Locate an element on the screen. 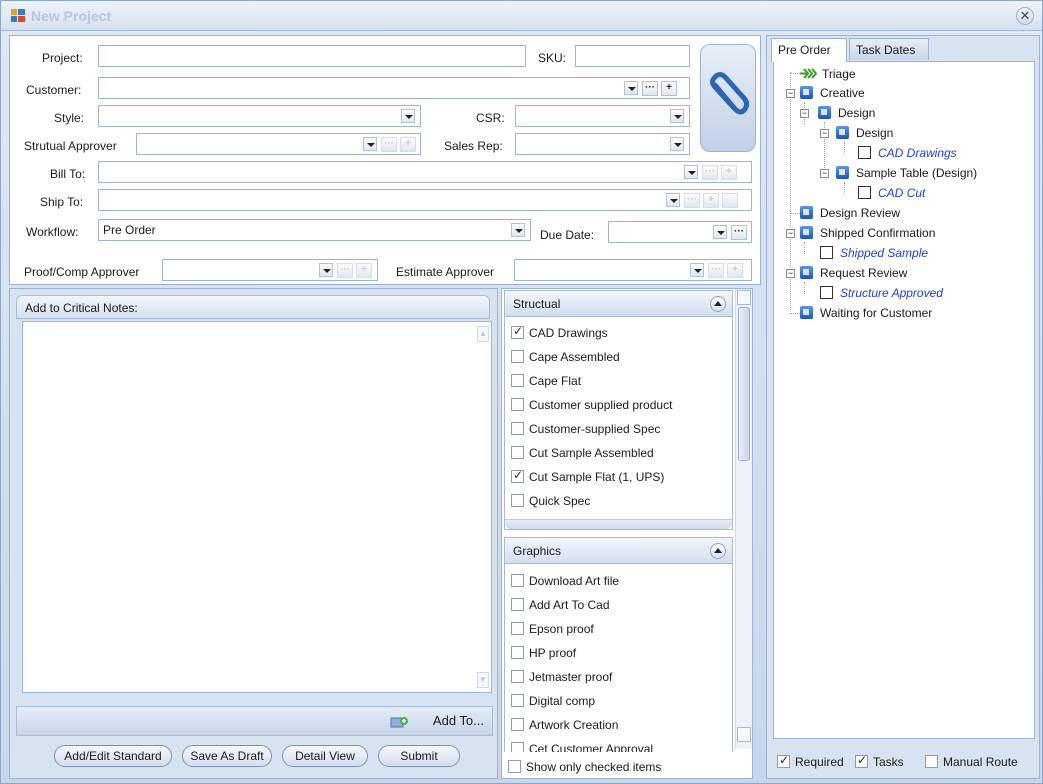 This screenshot has height=784, width=1043. project-label: Project: is located at coordinates (62, 58).